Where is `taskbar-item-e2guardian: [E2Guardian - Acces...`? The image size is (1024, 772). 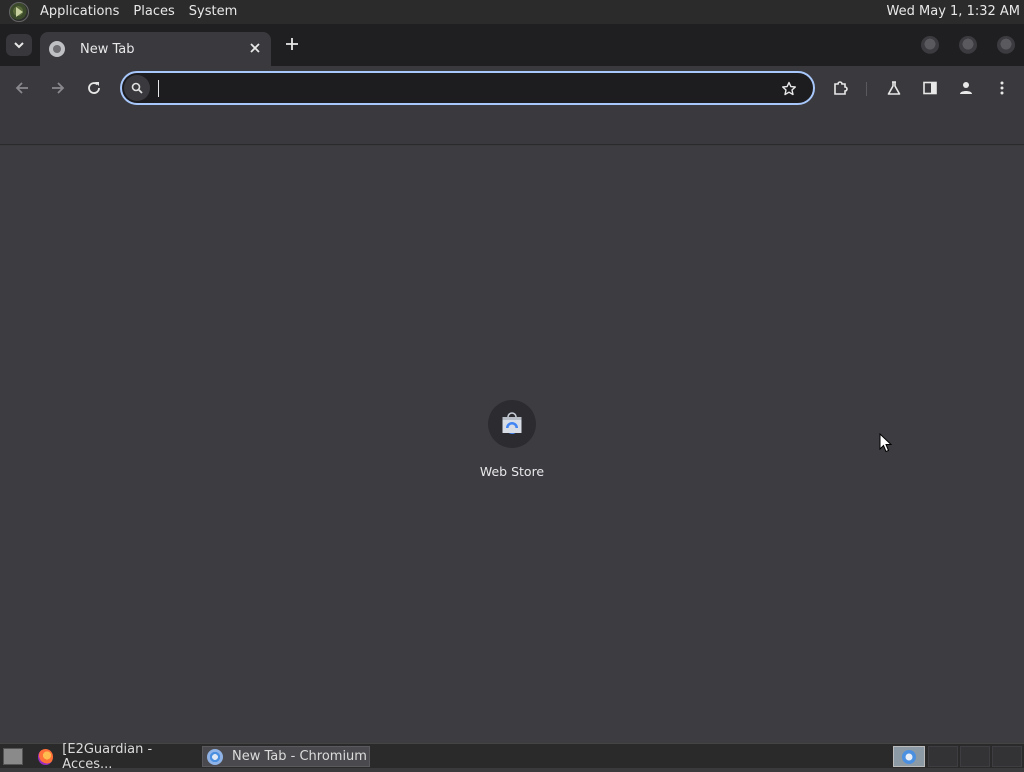
taskbar-item-e2guardian: [E2Guardian - Acces... is located at coordinates (117, 757).